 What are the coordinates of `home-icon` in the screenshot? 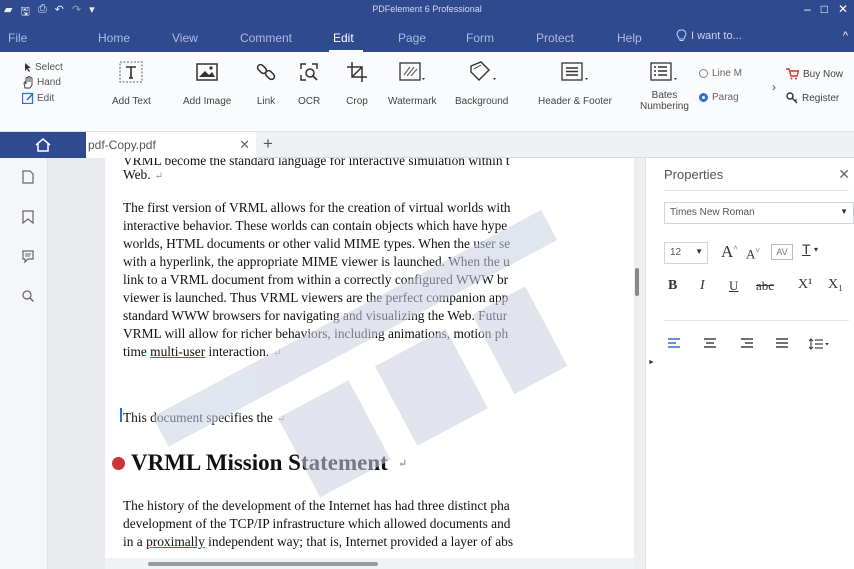 It's located at (43, 145).